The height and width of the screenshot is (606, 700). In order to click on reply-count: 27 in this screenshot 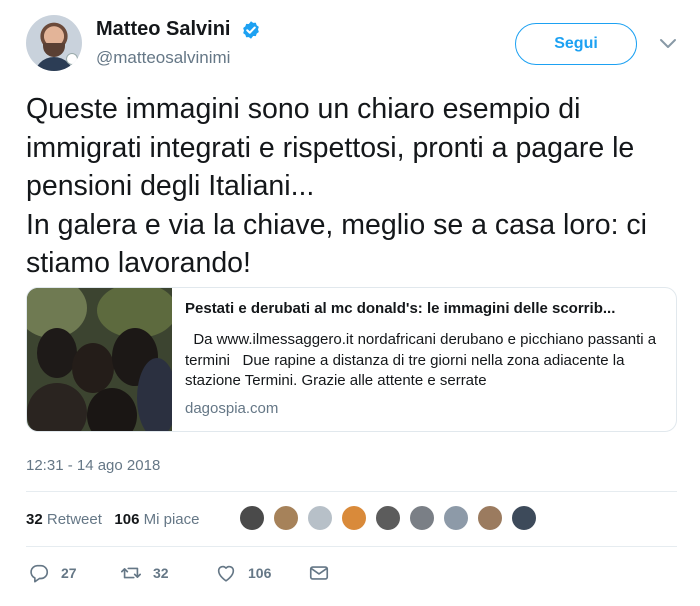, I will do `click(69, 573)`.